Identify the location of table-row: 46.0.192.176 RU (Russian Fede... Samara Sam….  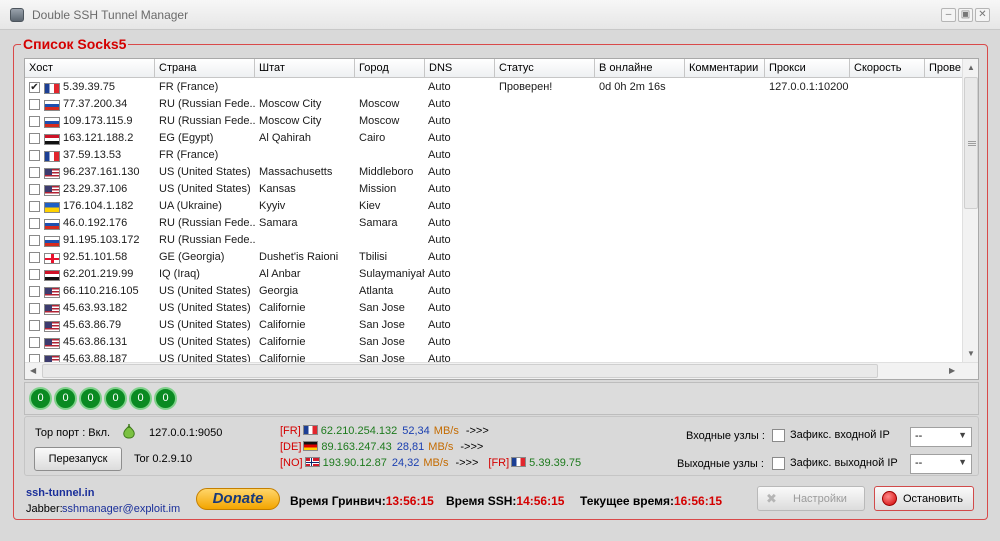
(494, 223).